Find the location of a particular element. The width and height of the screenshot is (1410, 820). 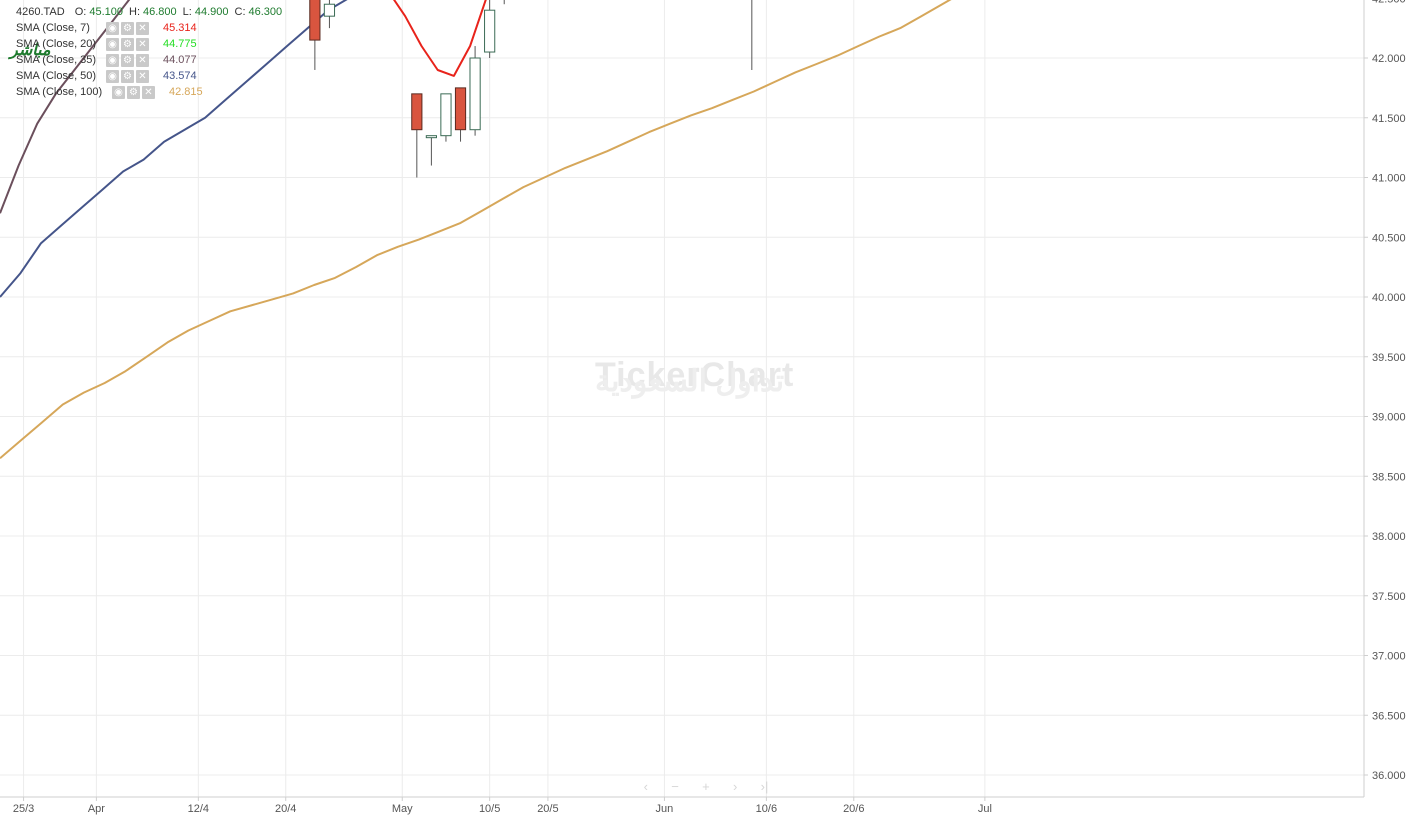

indicator-name: SMA (Close, 50) is located at coordinates (56, 76).